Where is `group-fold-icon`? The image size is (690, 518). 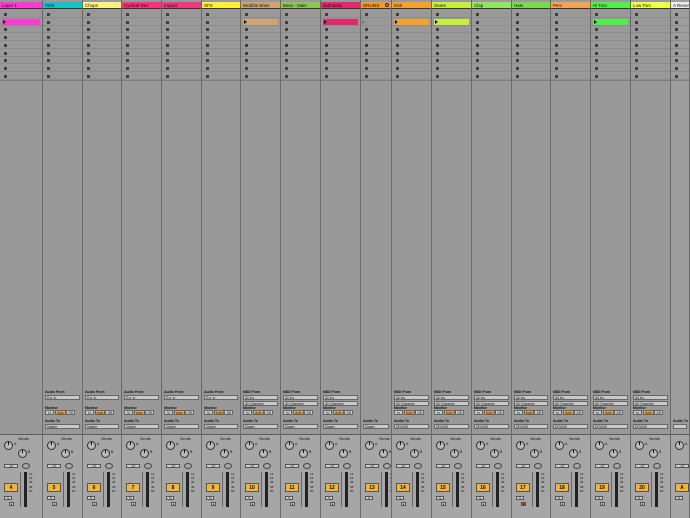
group-fold-icon is located at coordinates (387, 5).